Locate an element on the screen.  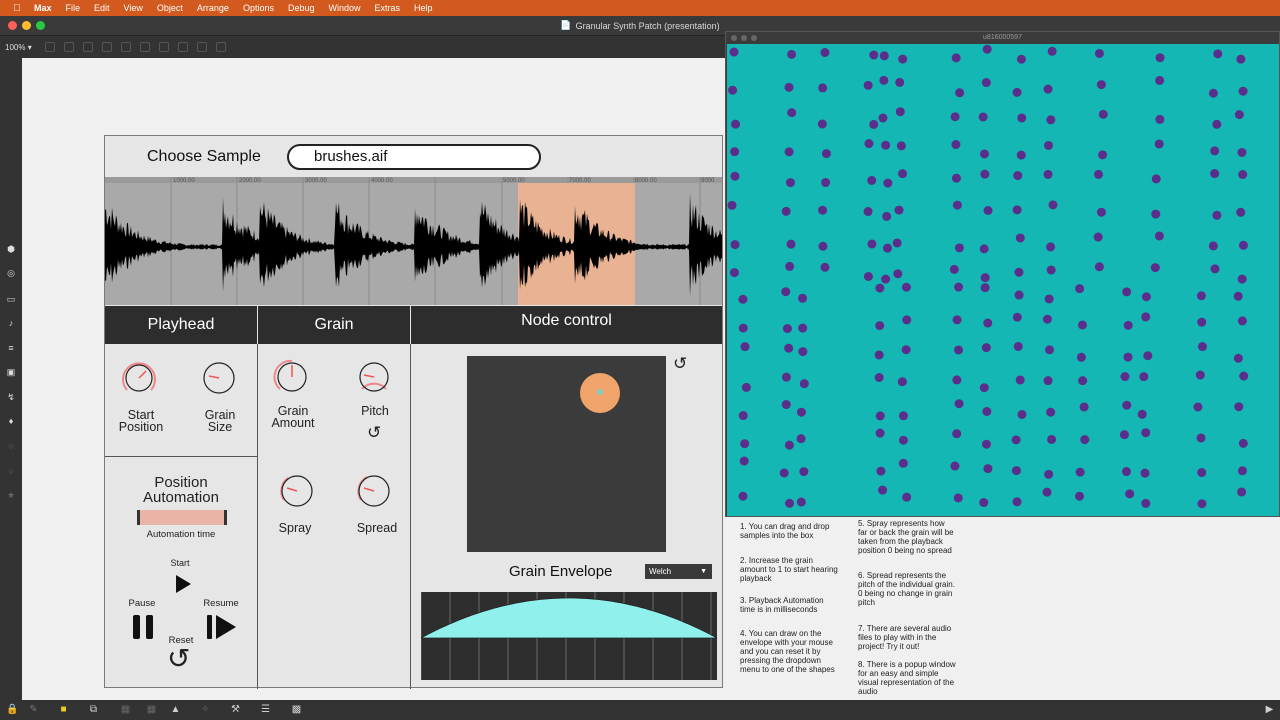
puzzle-icon: ♦ is located at coordinates (11, 421).